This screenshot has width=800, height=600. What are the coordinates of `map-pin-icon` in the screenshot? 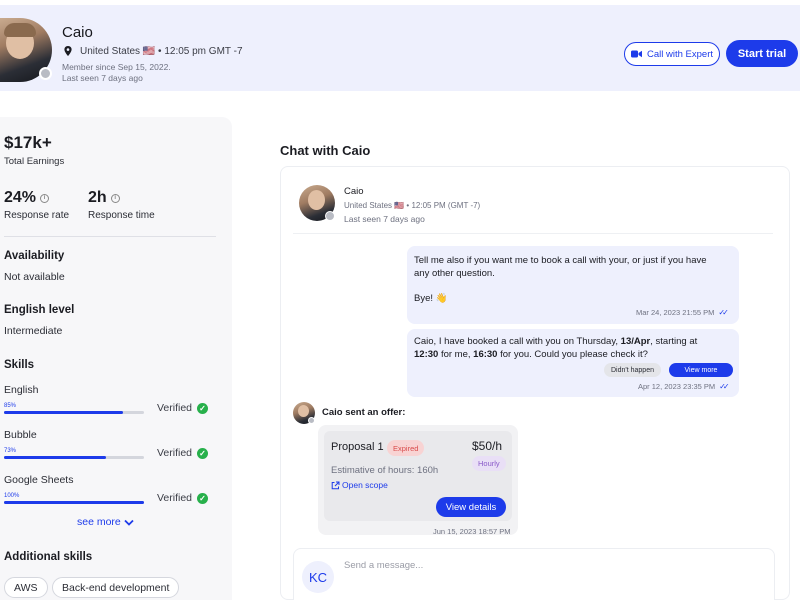 It's located at (68, 51).